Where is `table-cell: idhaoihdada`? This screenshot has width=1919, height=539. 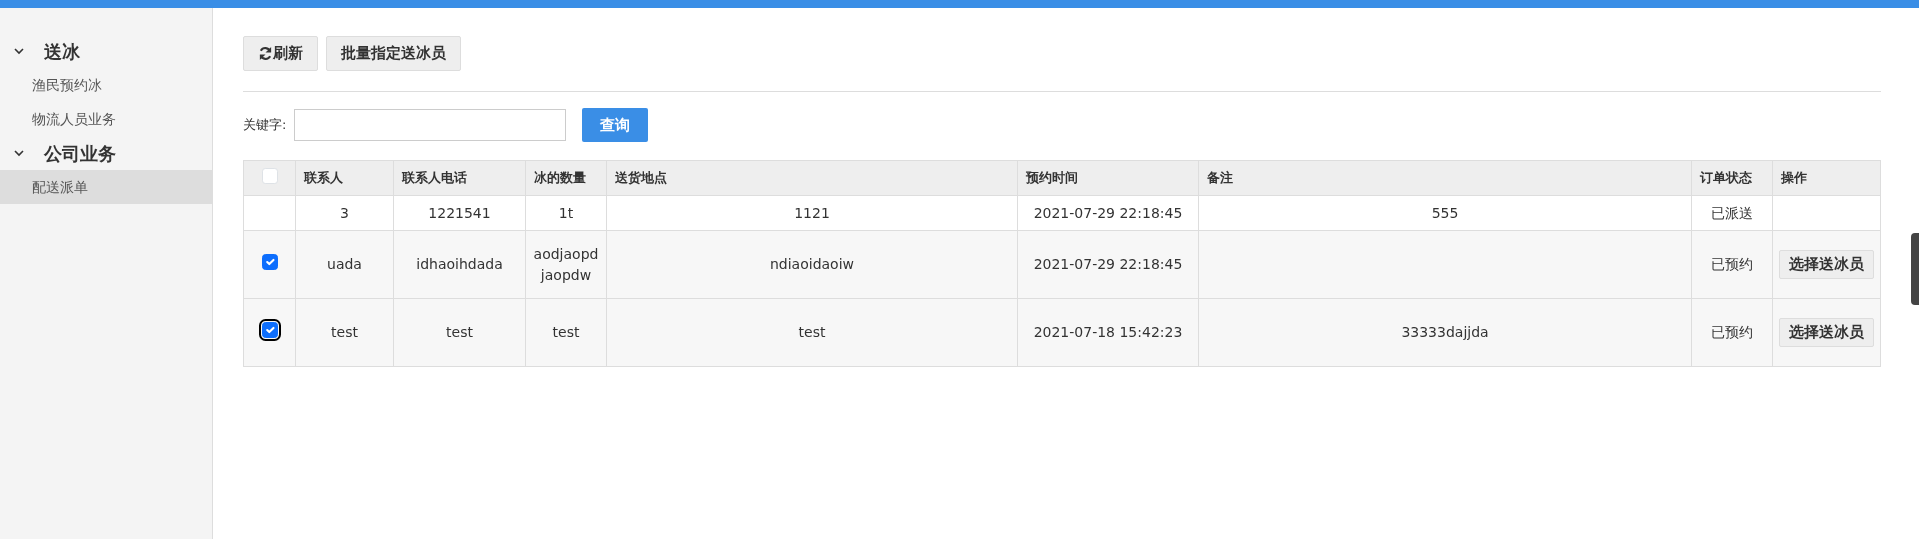
table-cell: idhaoihdada is located at coordinates (459, 264).